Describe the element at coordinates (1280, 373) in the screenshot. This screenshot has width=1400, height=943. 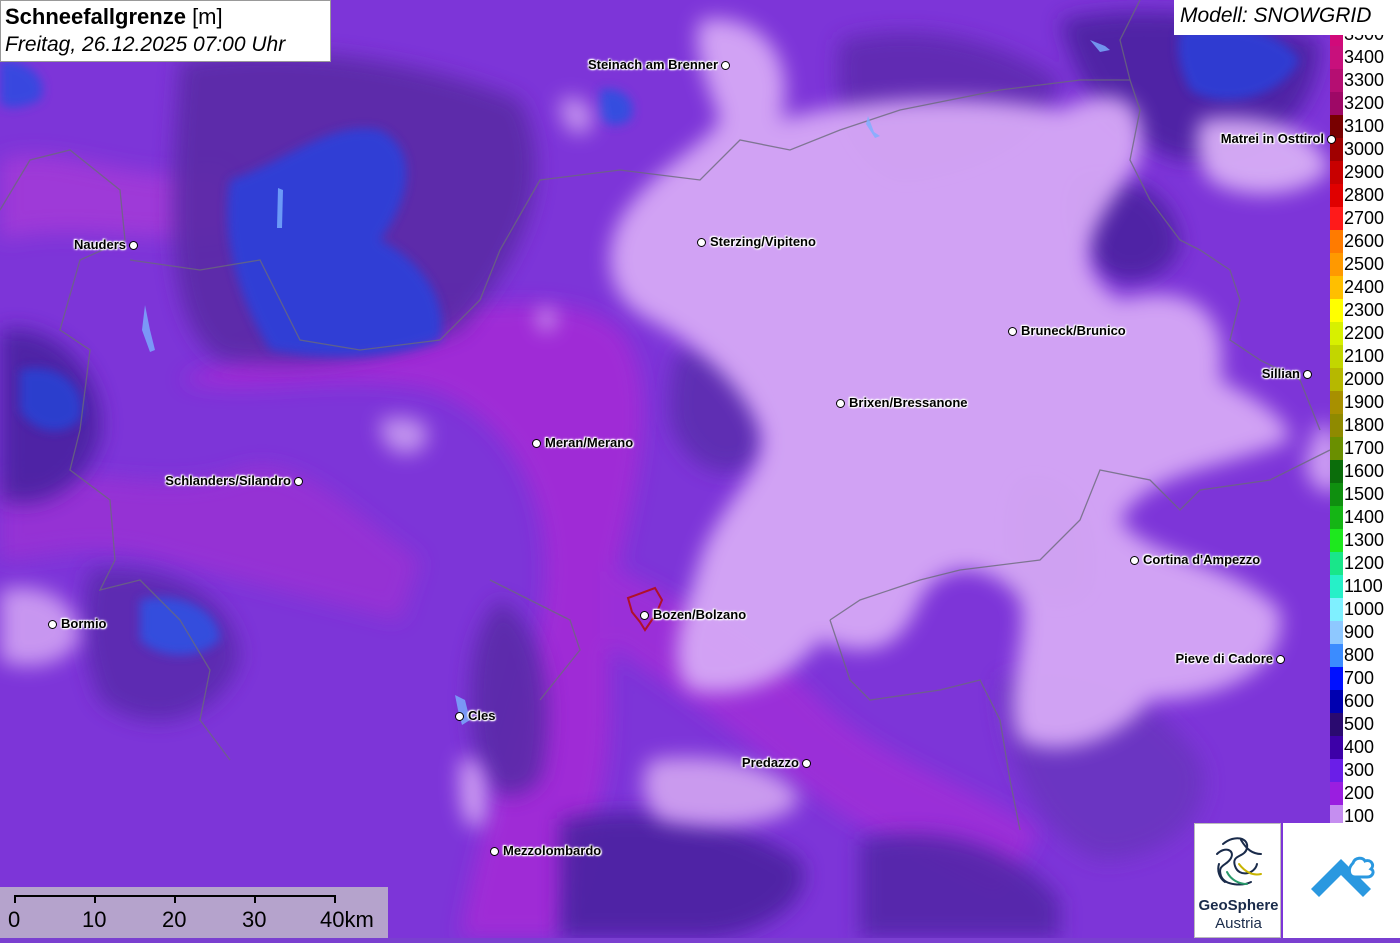
I see `city-label: Sillian` at that location.